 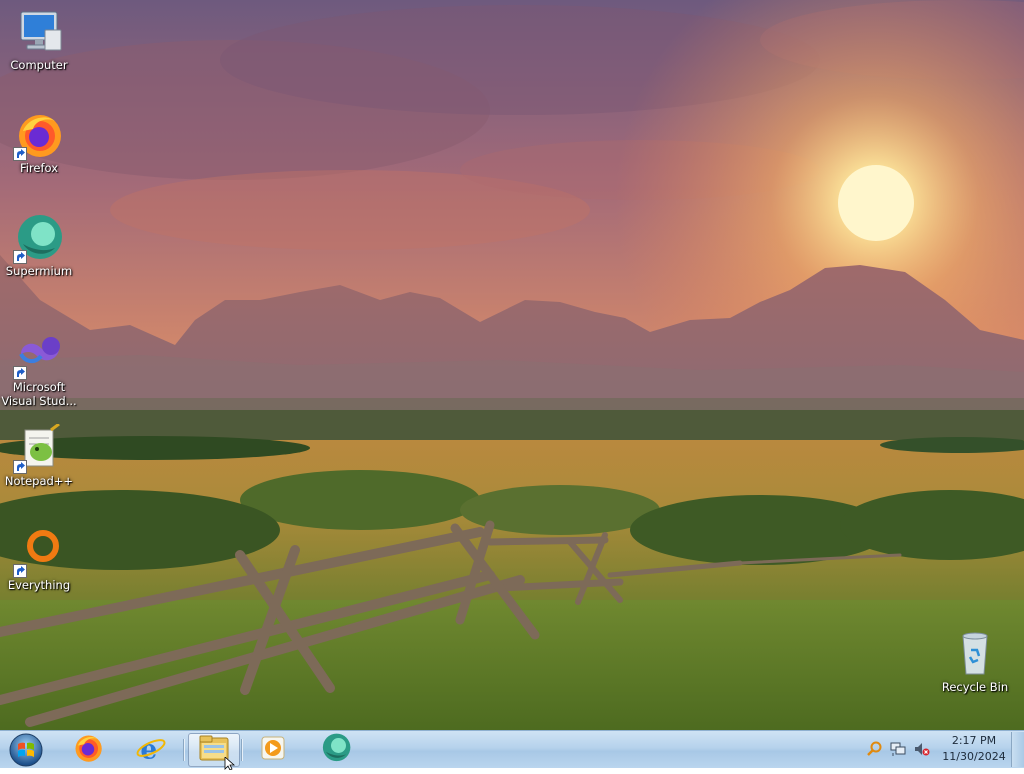 What do you see at coordinates (39, 271) in the screenshot?
I see `desktop-icon-label: Supermium` at bounding box center [39, 271].